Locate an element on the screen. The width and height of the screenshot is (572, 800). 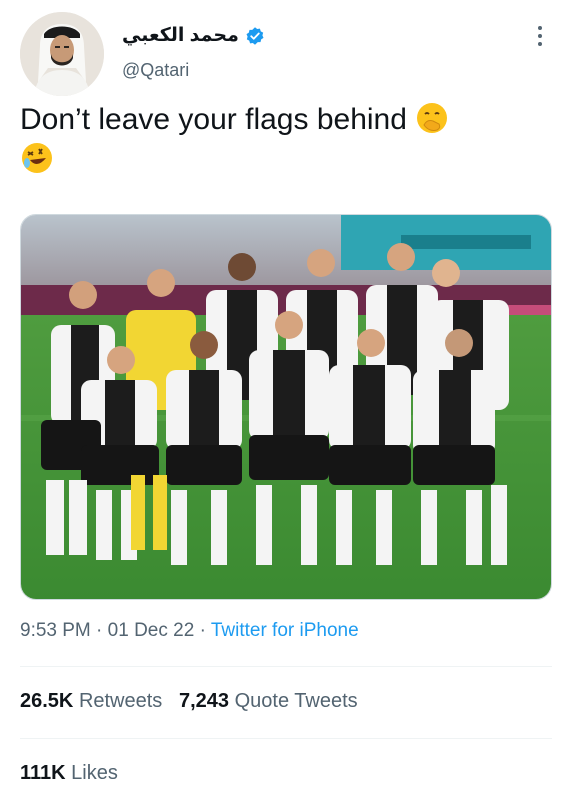
verified-badge-icon is located at coordinates (255, 35).